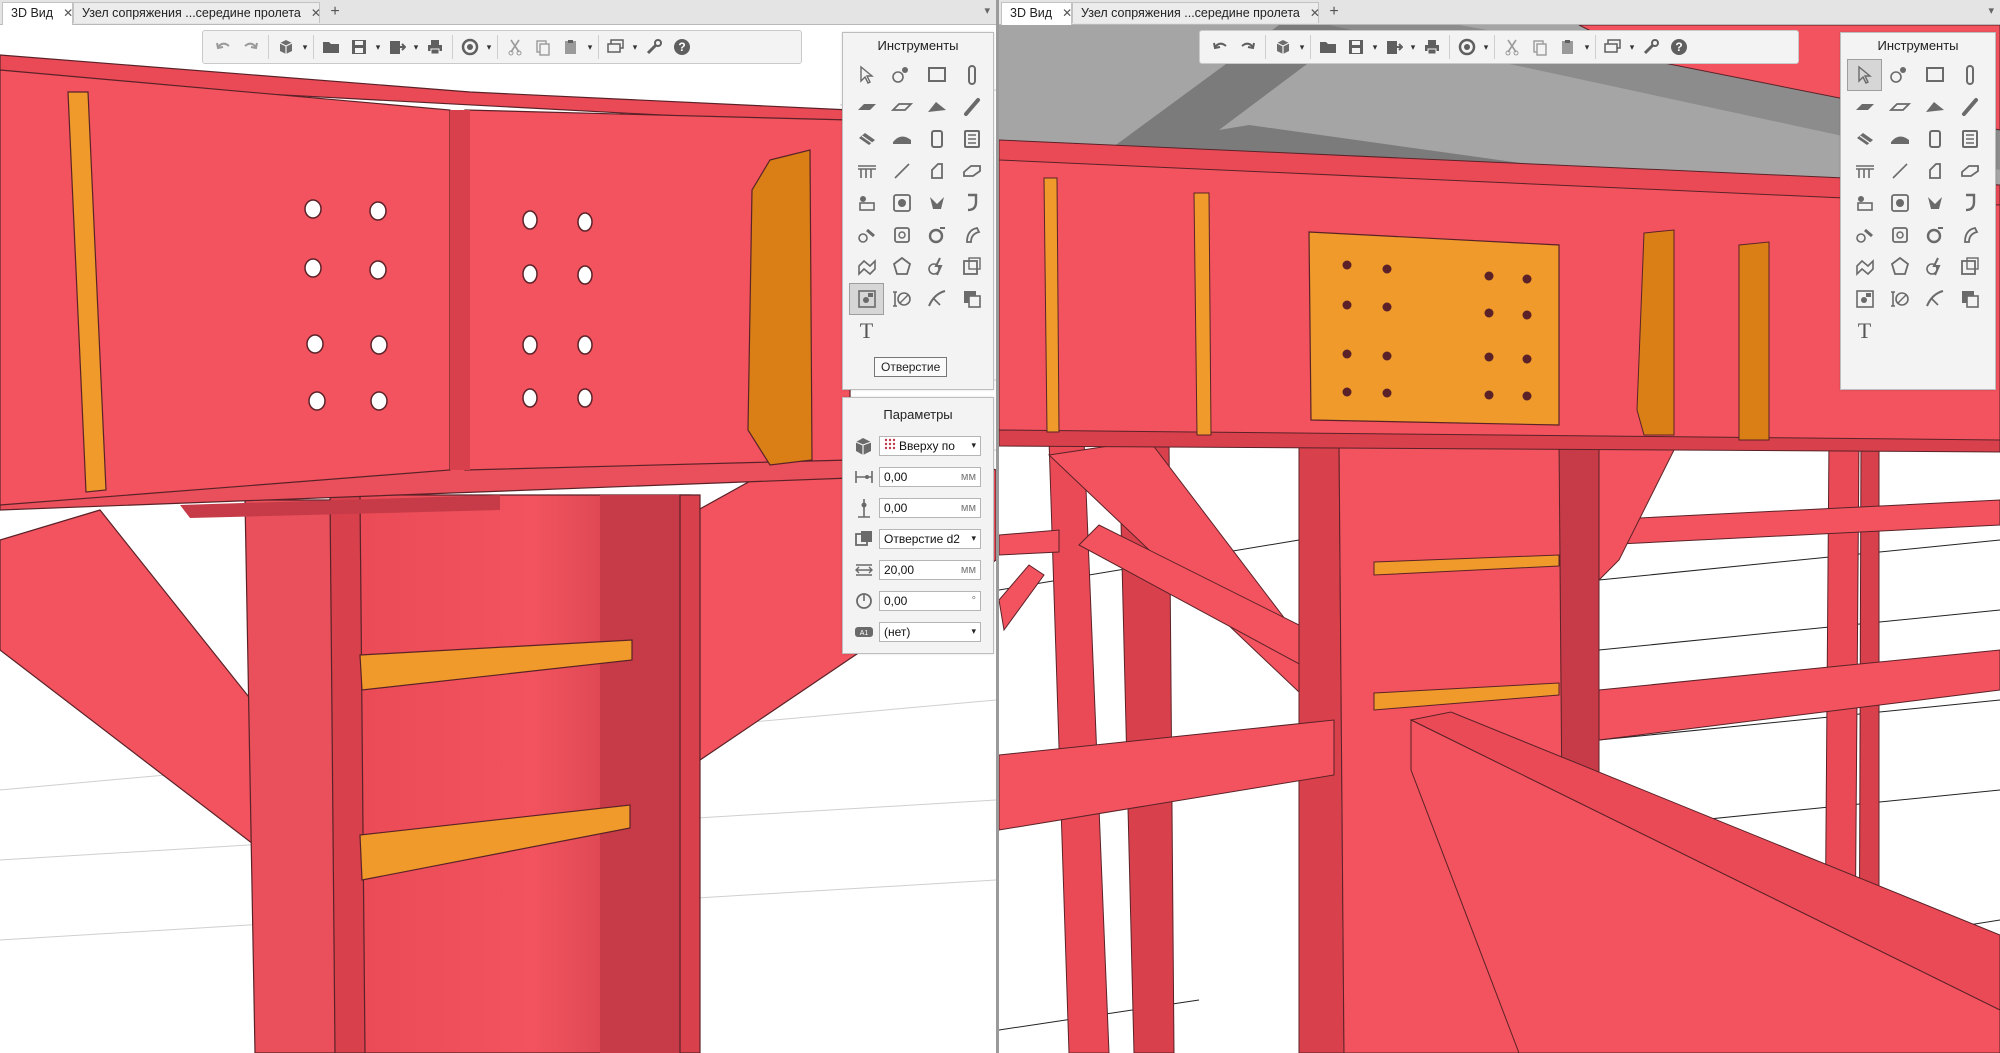 This screenshot has width=2000, height=1053. What do you see at coordinates (1969, 171) in the screenshot?
I see `end-plate-icon` at bounding box center [1969, 171].